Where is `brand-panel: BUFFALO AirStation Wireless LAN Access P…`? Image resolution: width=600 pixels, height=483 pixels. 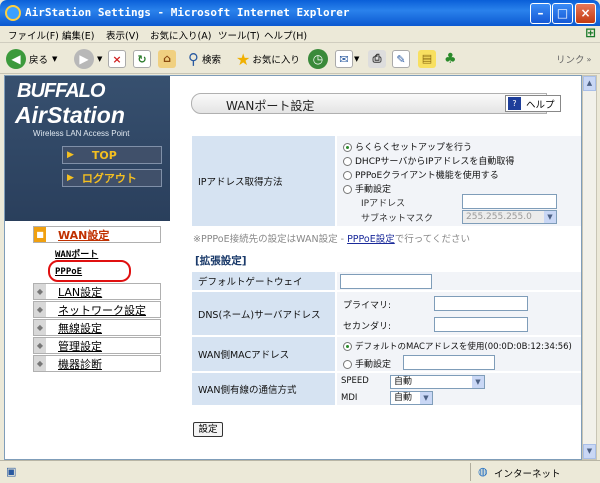
brand-panel: BUFFALO AirStation Wireless LAN Access P… is located at coordinates (87, 148).